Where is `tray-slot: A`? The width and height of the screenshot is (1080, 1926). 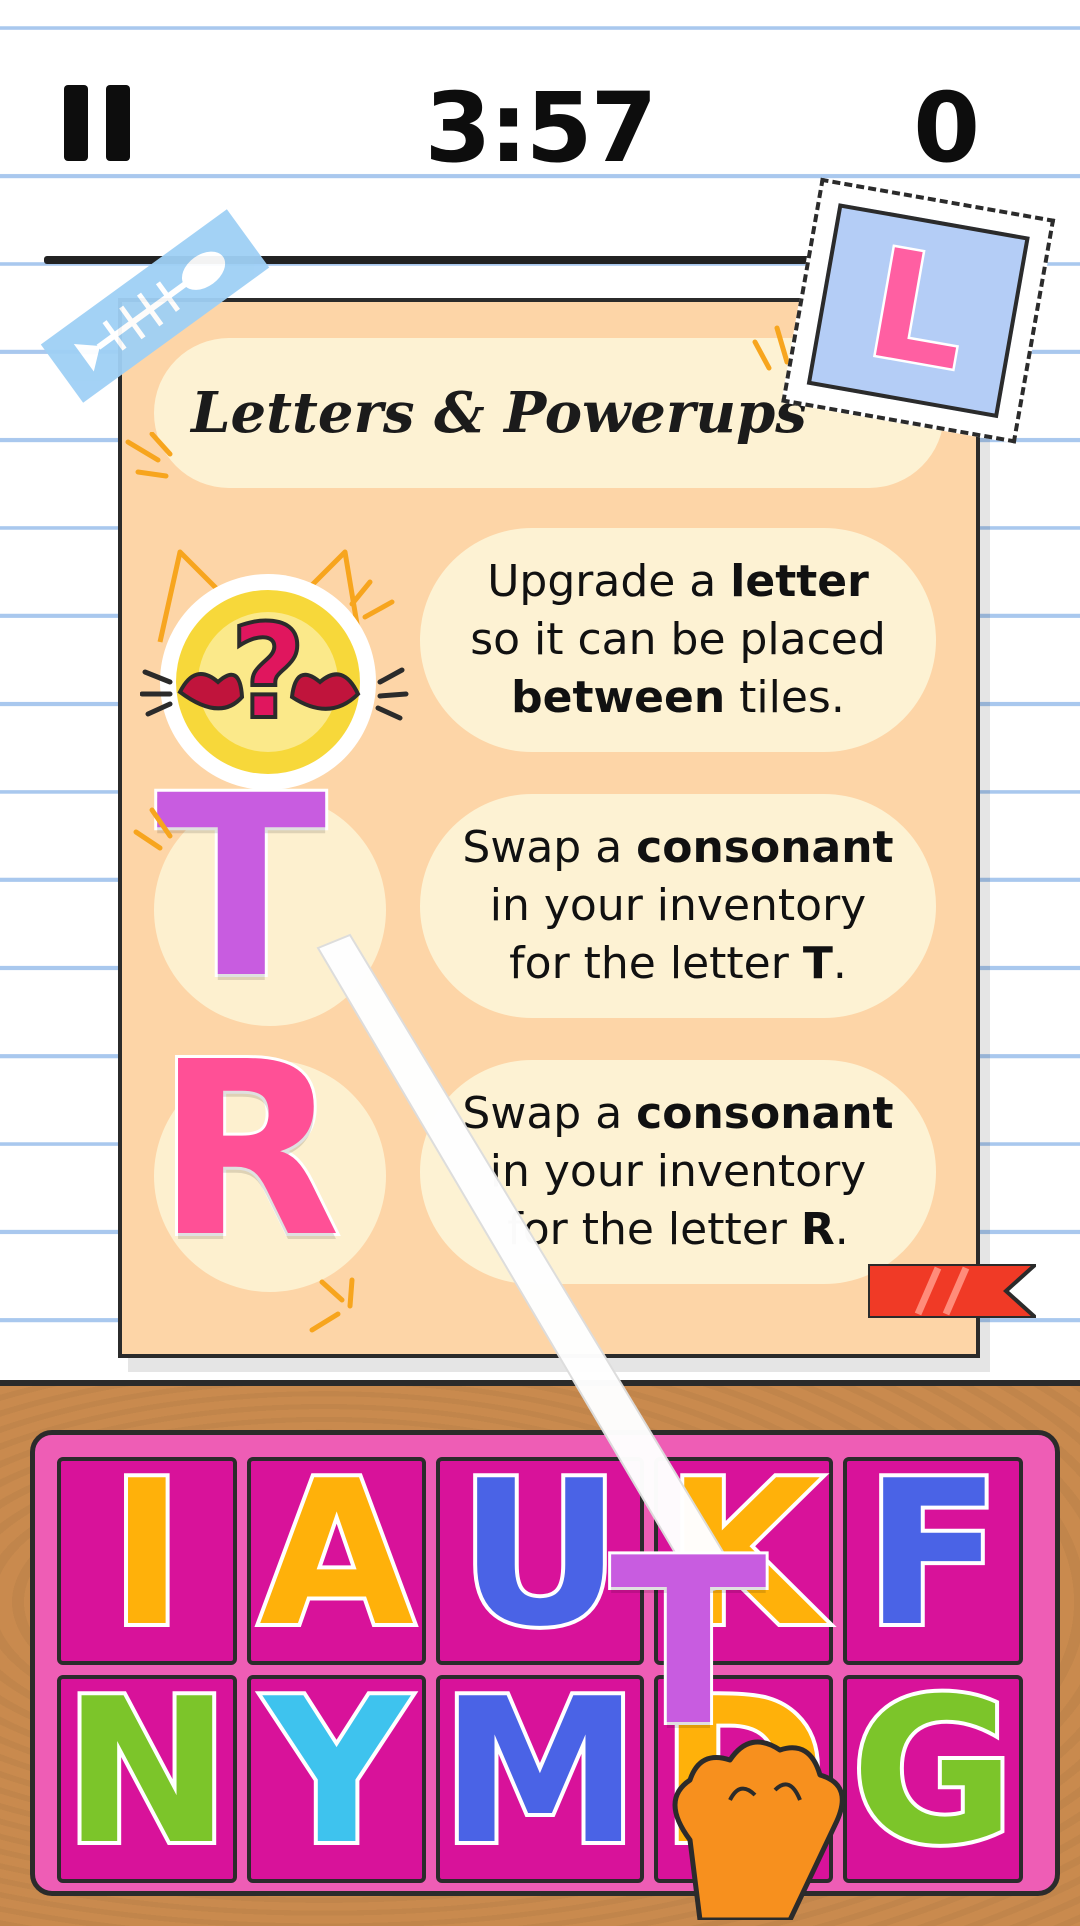 tray-slot: A is located at coordinates (336, 1558).